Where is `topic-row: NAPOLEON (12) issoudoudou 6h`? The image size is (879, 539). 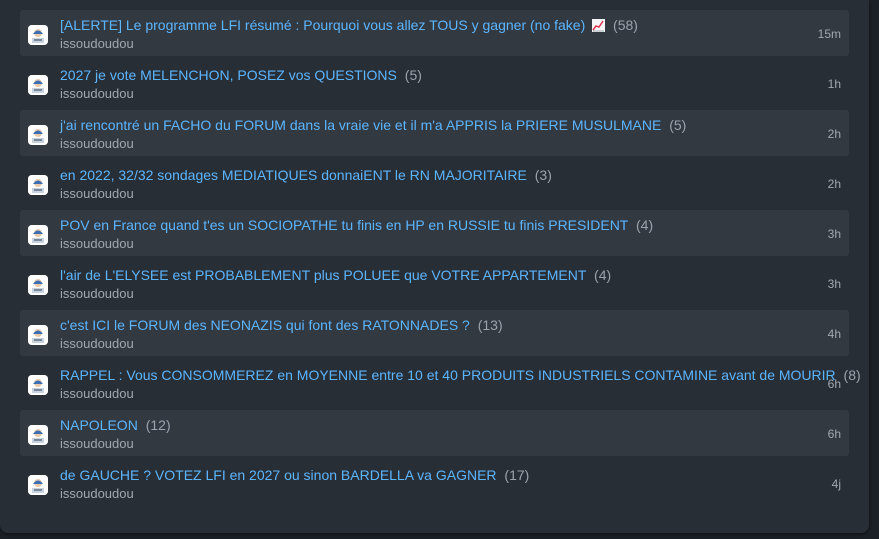 topic-row: NAPOLEON (12) issoudoudou 6h is located at coordinates (434, 433).